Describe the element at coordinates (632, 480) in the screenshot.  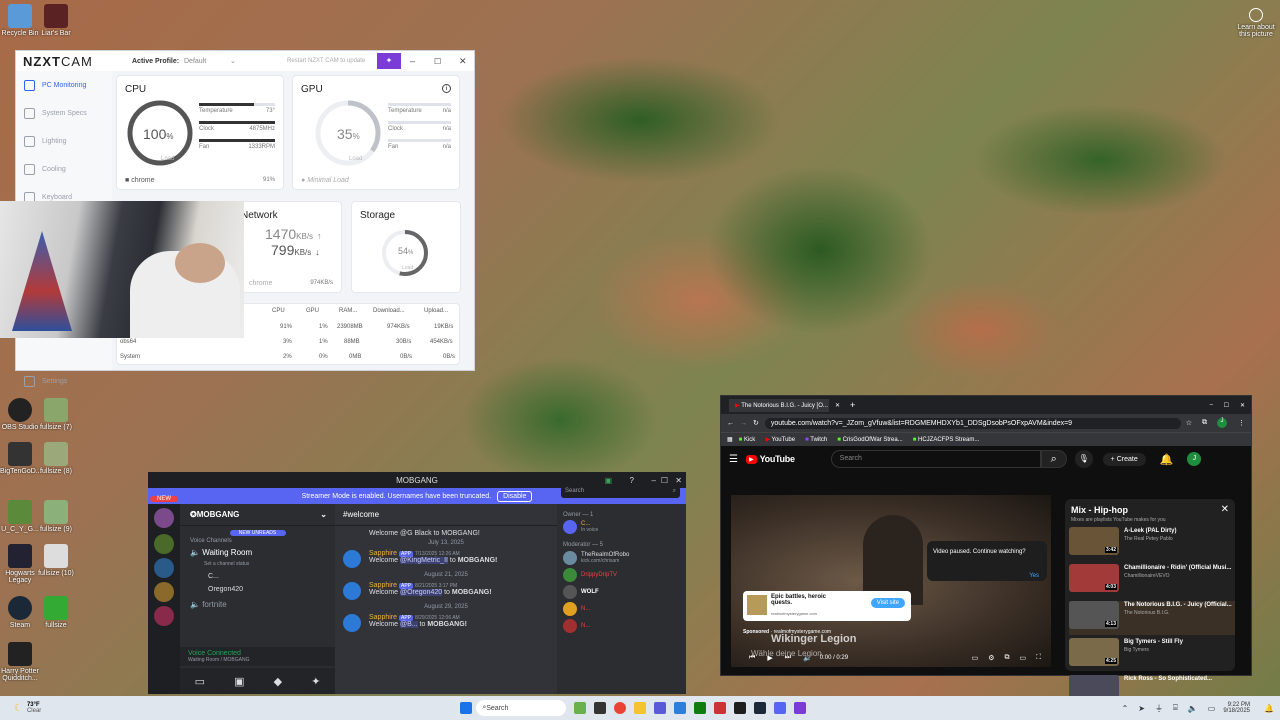
I see `help-icon: ?` at that location.